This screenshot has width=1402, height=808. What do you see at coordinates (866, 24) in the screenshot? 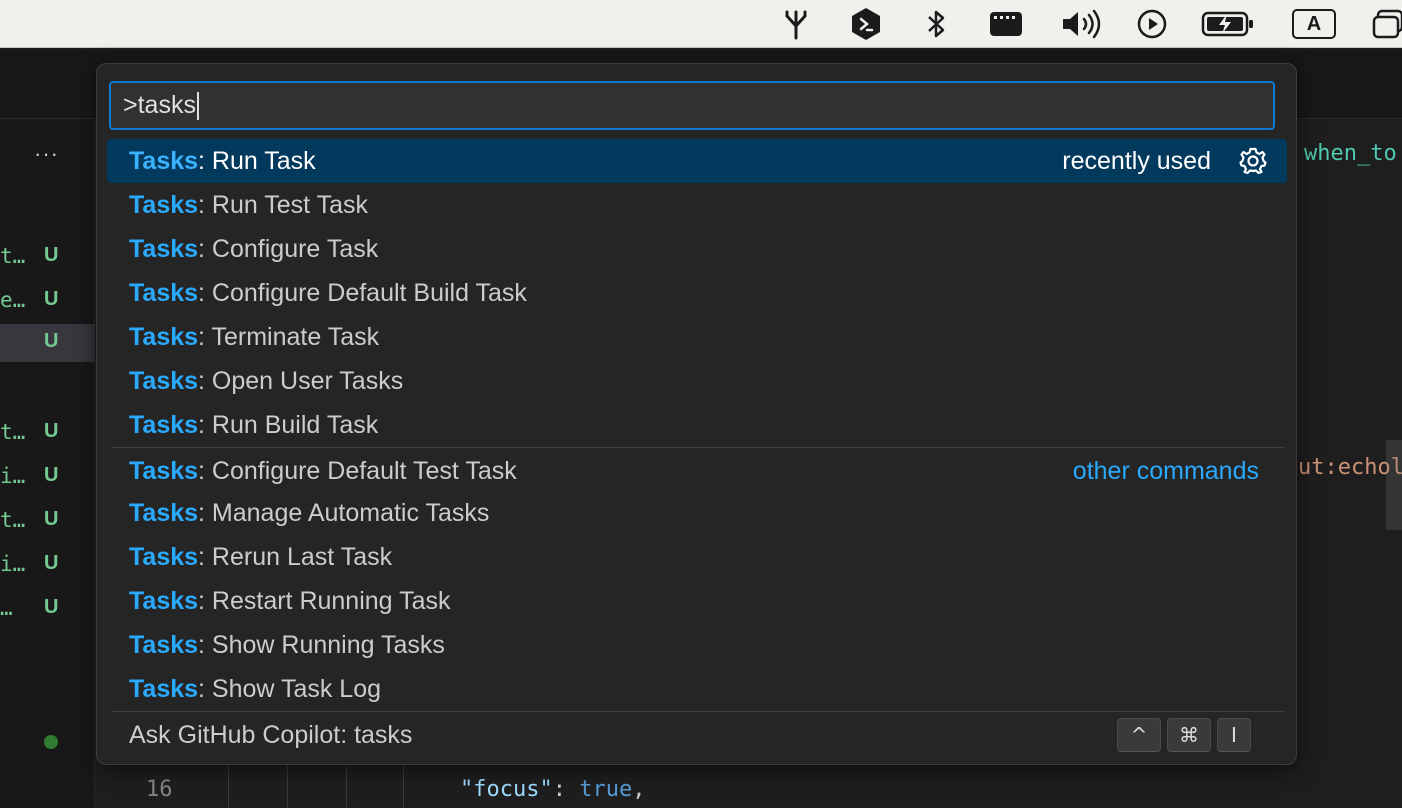
I see `terminal-shield-icon` at bounding box center [866, 24].